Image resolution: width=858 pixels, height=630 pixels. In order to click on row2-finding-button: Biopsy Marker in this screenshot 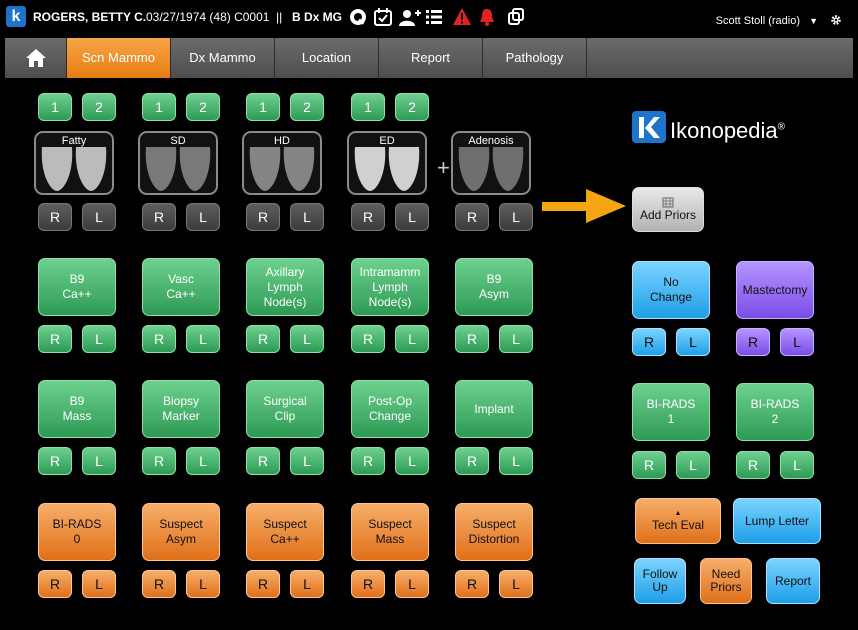, I will do `click(181, 409)`.